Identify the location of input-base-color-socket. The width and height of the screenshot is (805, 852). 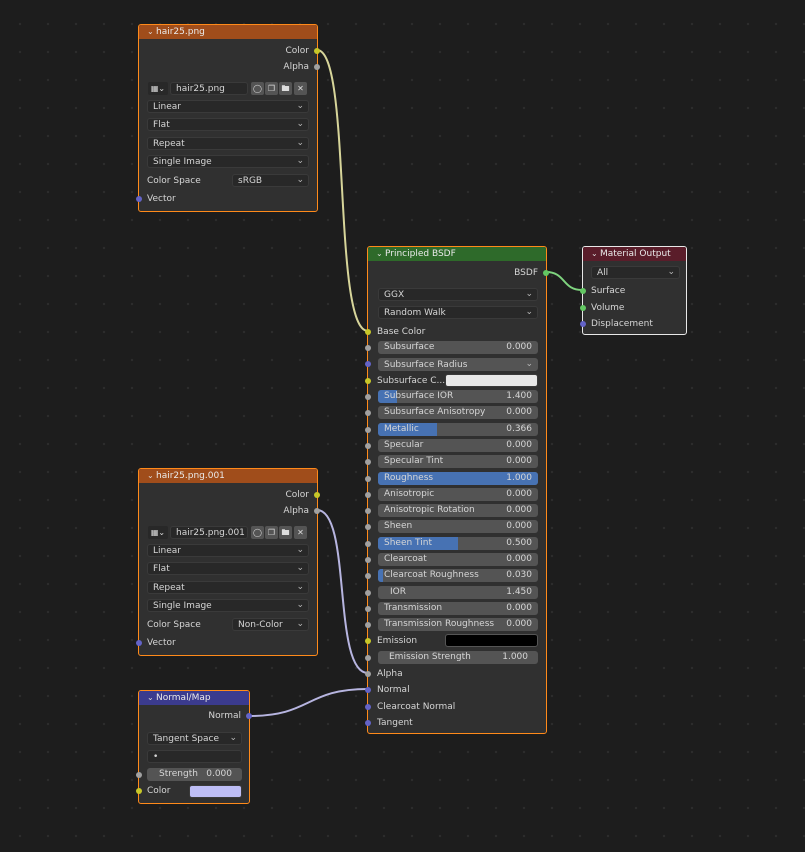
(368, 332).